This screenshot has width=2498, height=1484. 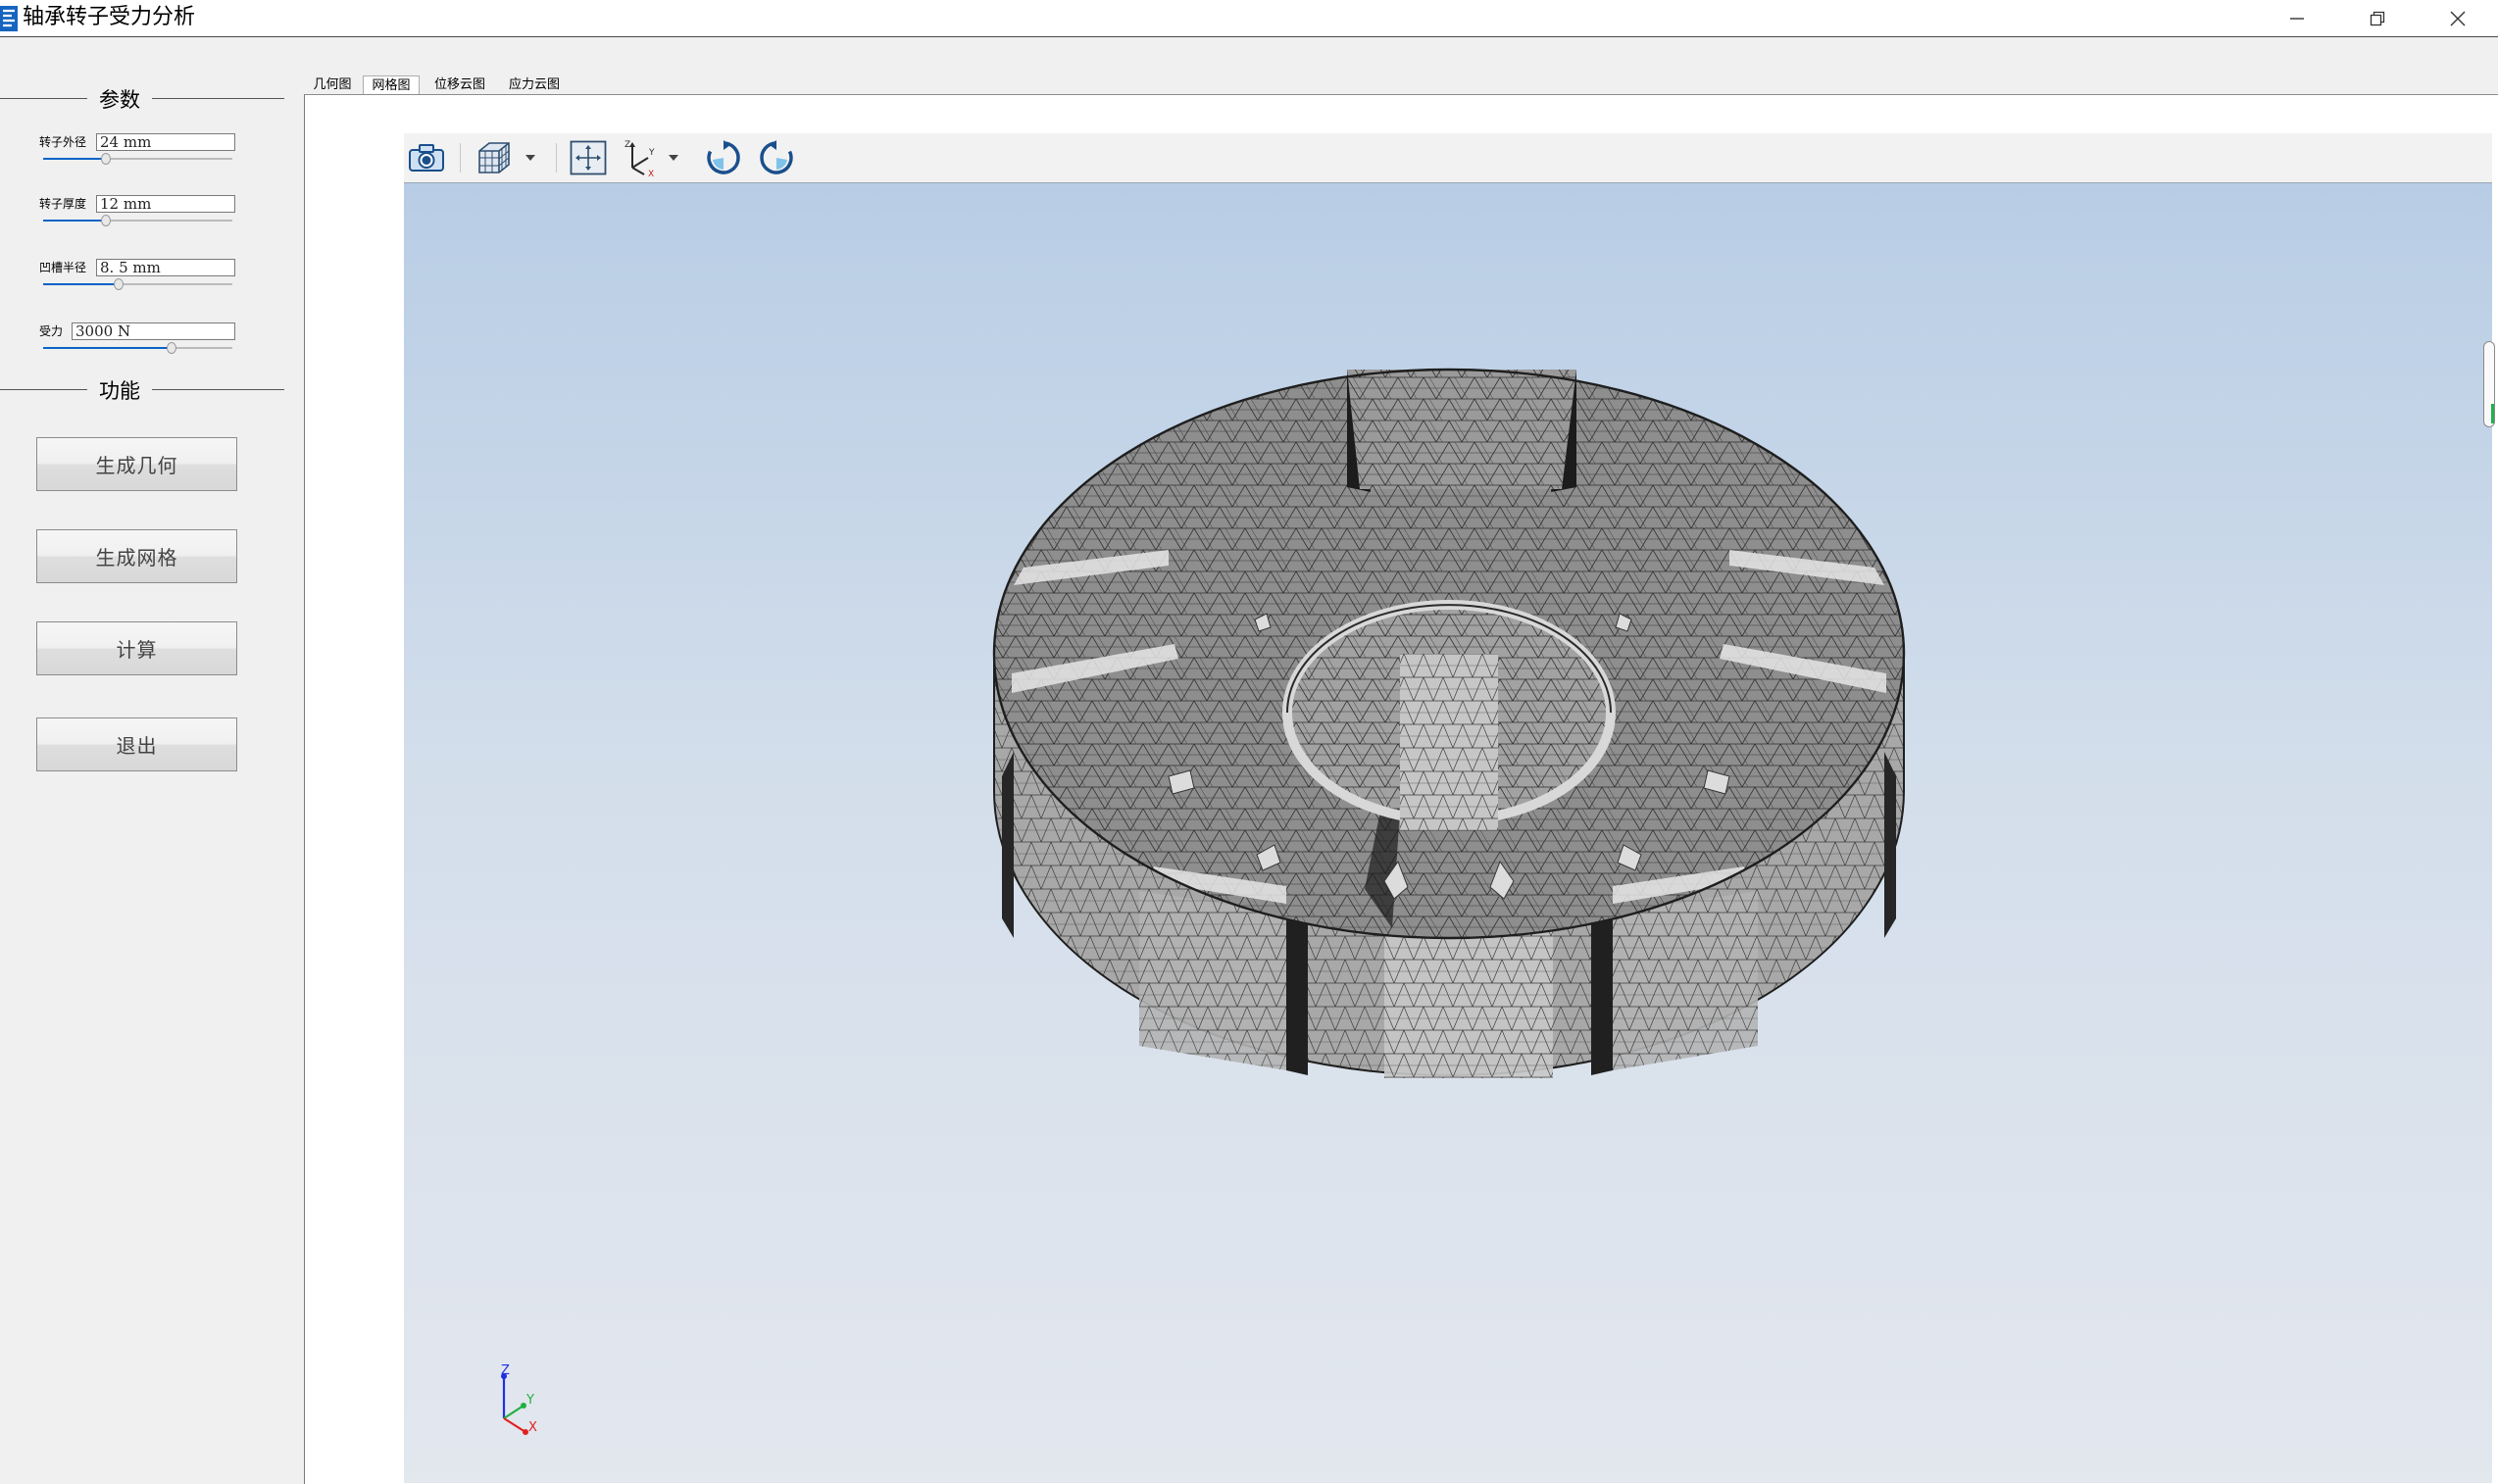 I want to click on force-slider, so click(x=138, y=348).